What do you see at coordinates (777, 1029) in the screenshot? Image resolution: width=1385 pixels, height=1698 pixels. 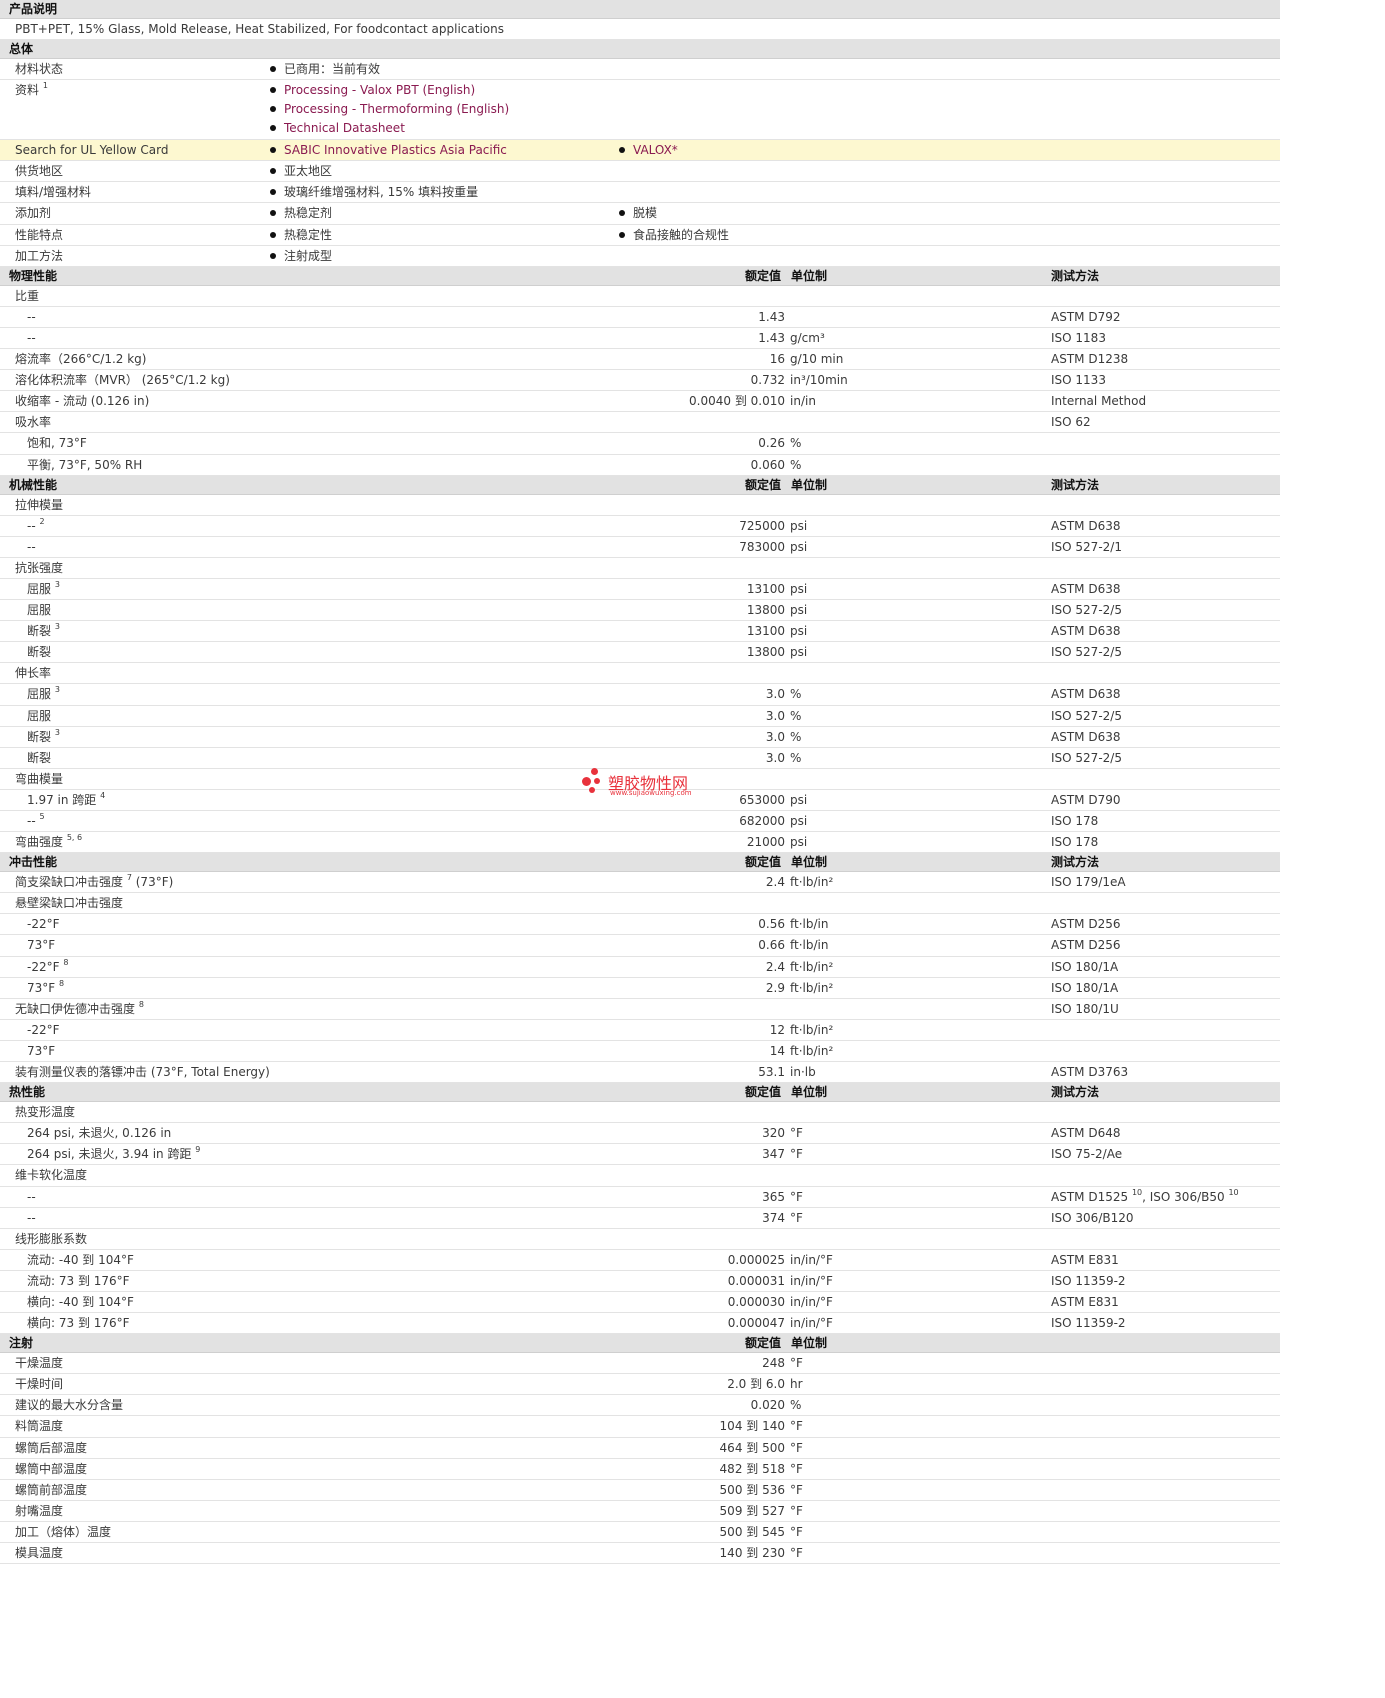 I see `property-value: 12` at bounding box center [777, 1029].